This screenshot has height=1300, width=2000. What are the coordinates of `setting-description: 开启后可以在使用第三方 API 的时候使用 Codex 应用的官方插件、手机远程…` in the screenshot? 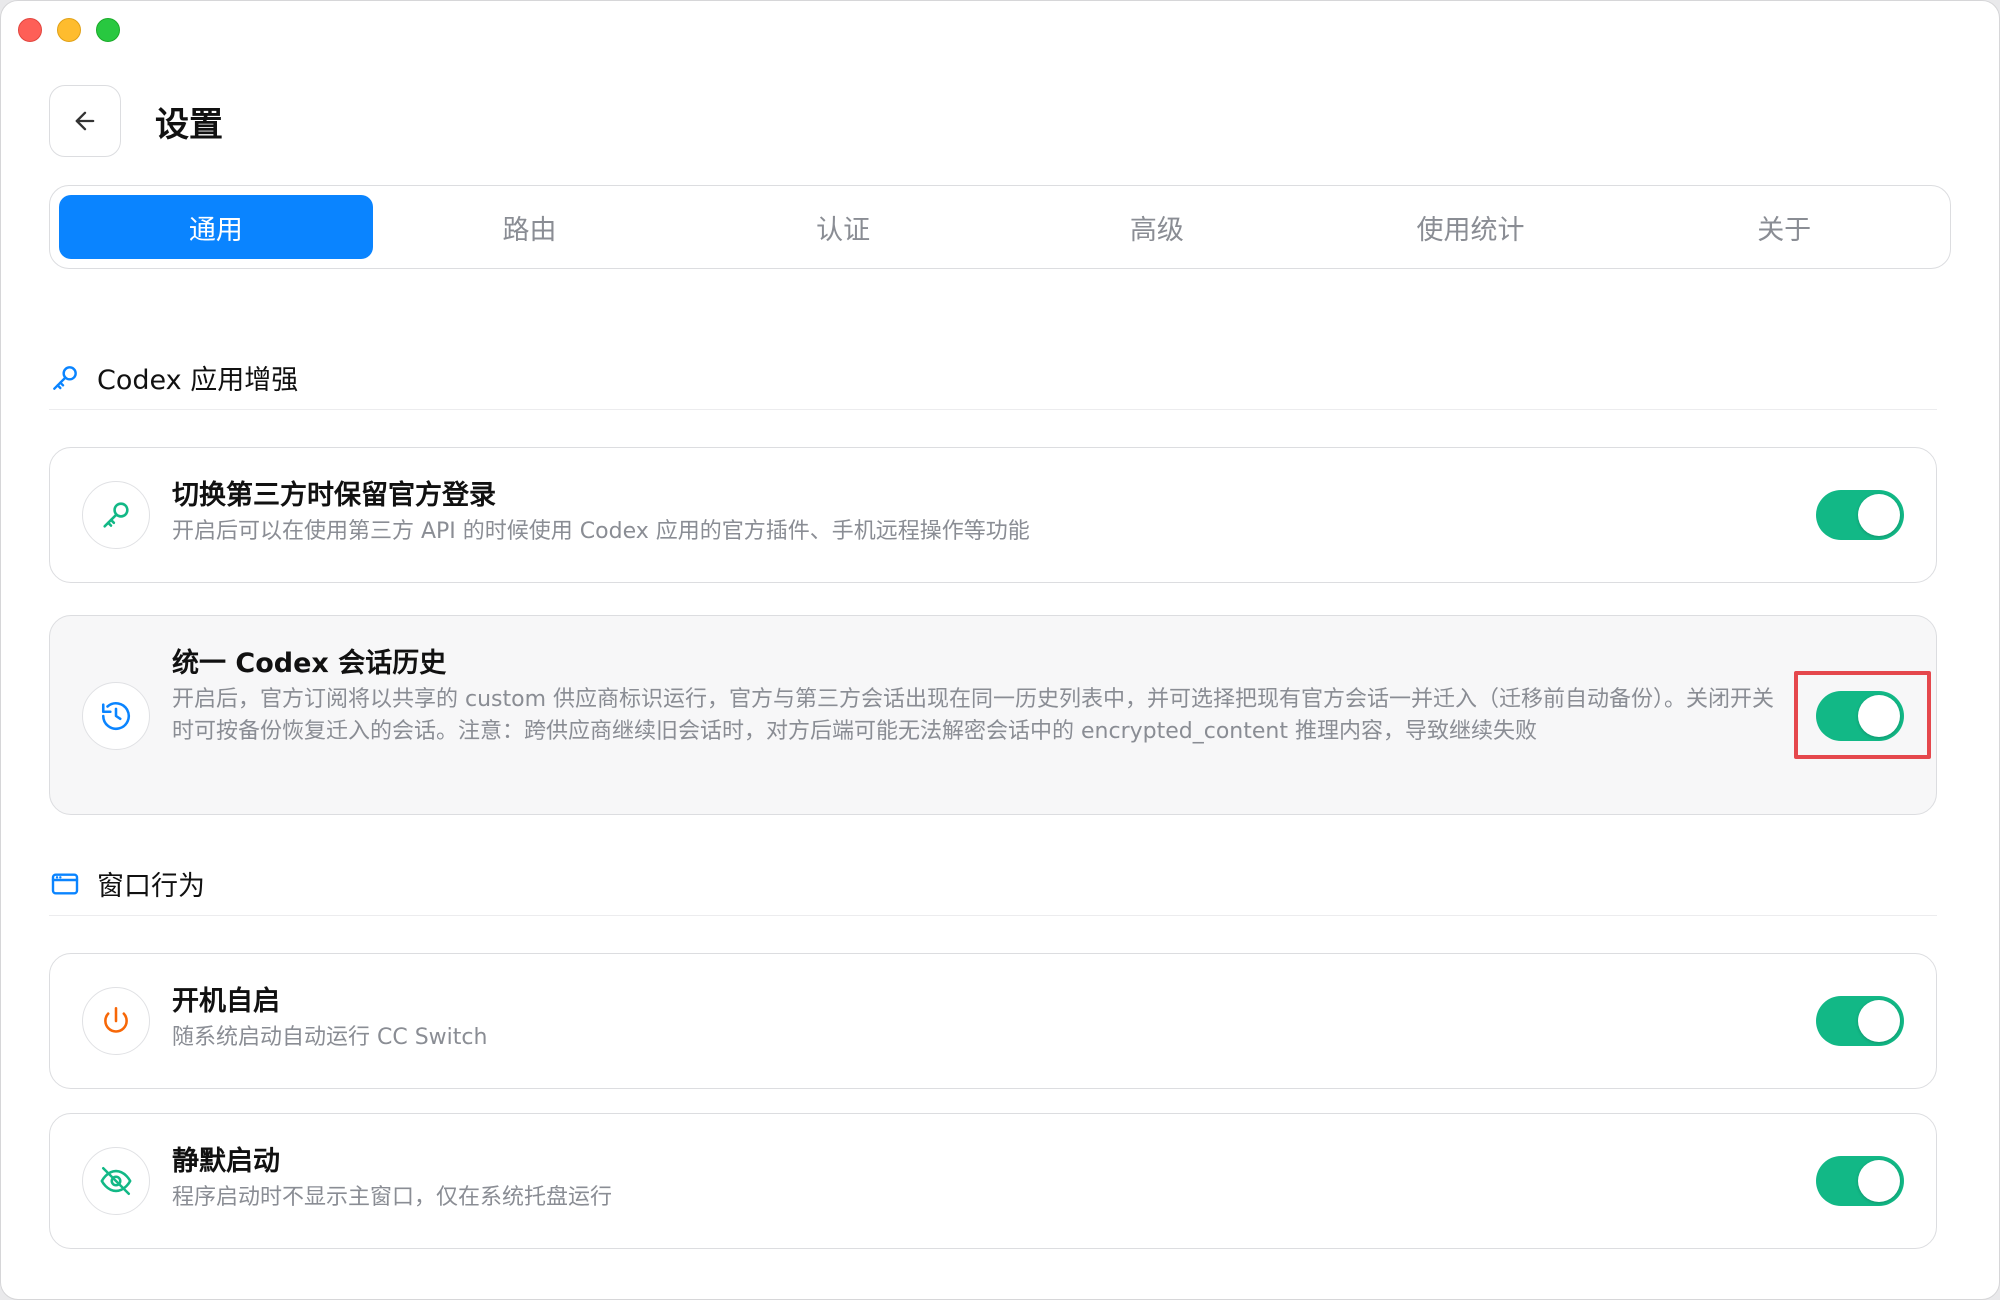 It's located at (601, 531).